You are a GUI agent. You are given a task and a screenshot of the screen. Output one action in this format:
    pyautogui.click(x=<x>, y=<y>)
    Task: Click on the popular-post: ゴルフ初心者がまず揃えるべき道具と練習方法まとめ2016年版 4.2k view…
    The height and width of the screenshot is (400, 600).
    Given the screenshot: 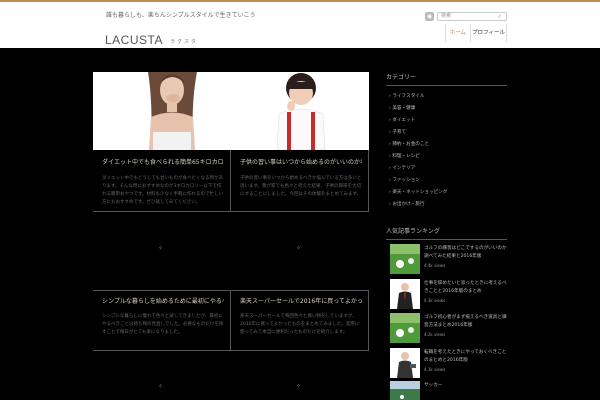 What is the action you would take?
    pyautogui.click(x=449, y=329)
    